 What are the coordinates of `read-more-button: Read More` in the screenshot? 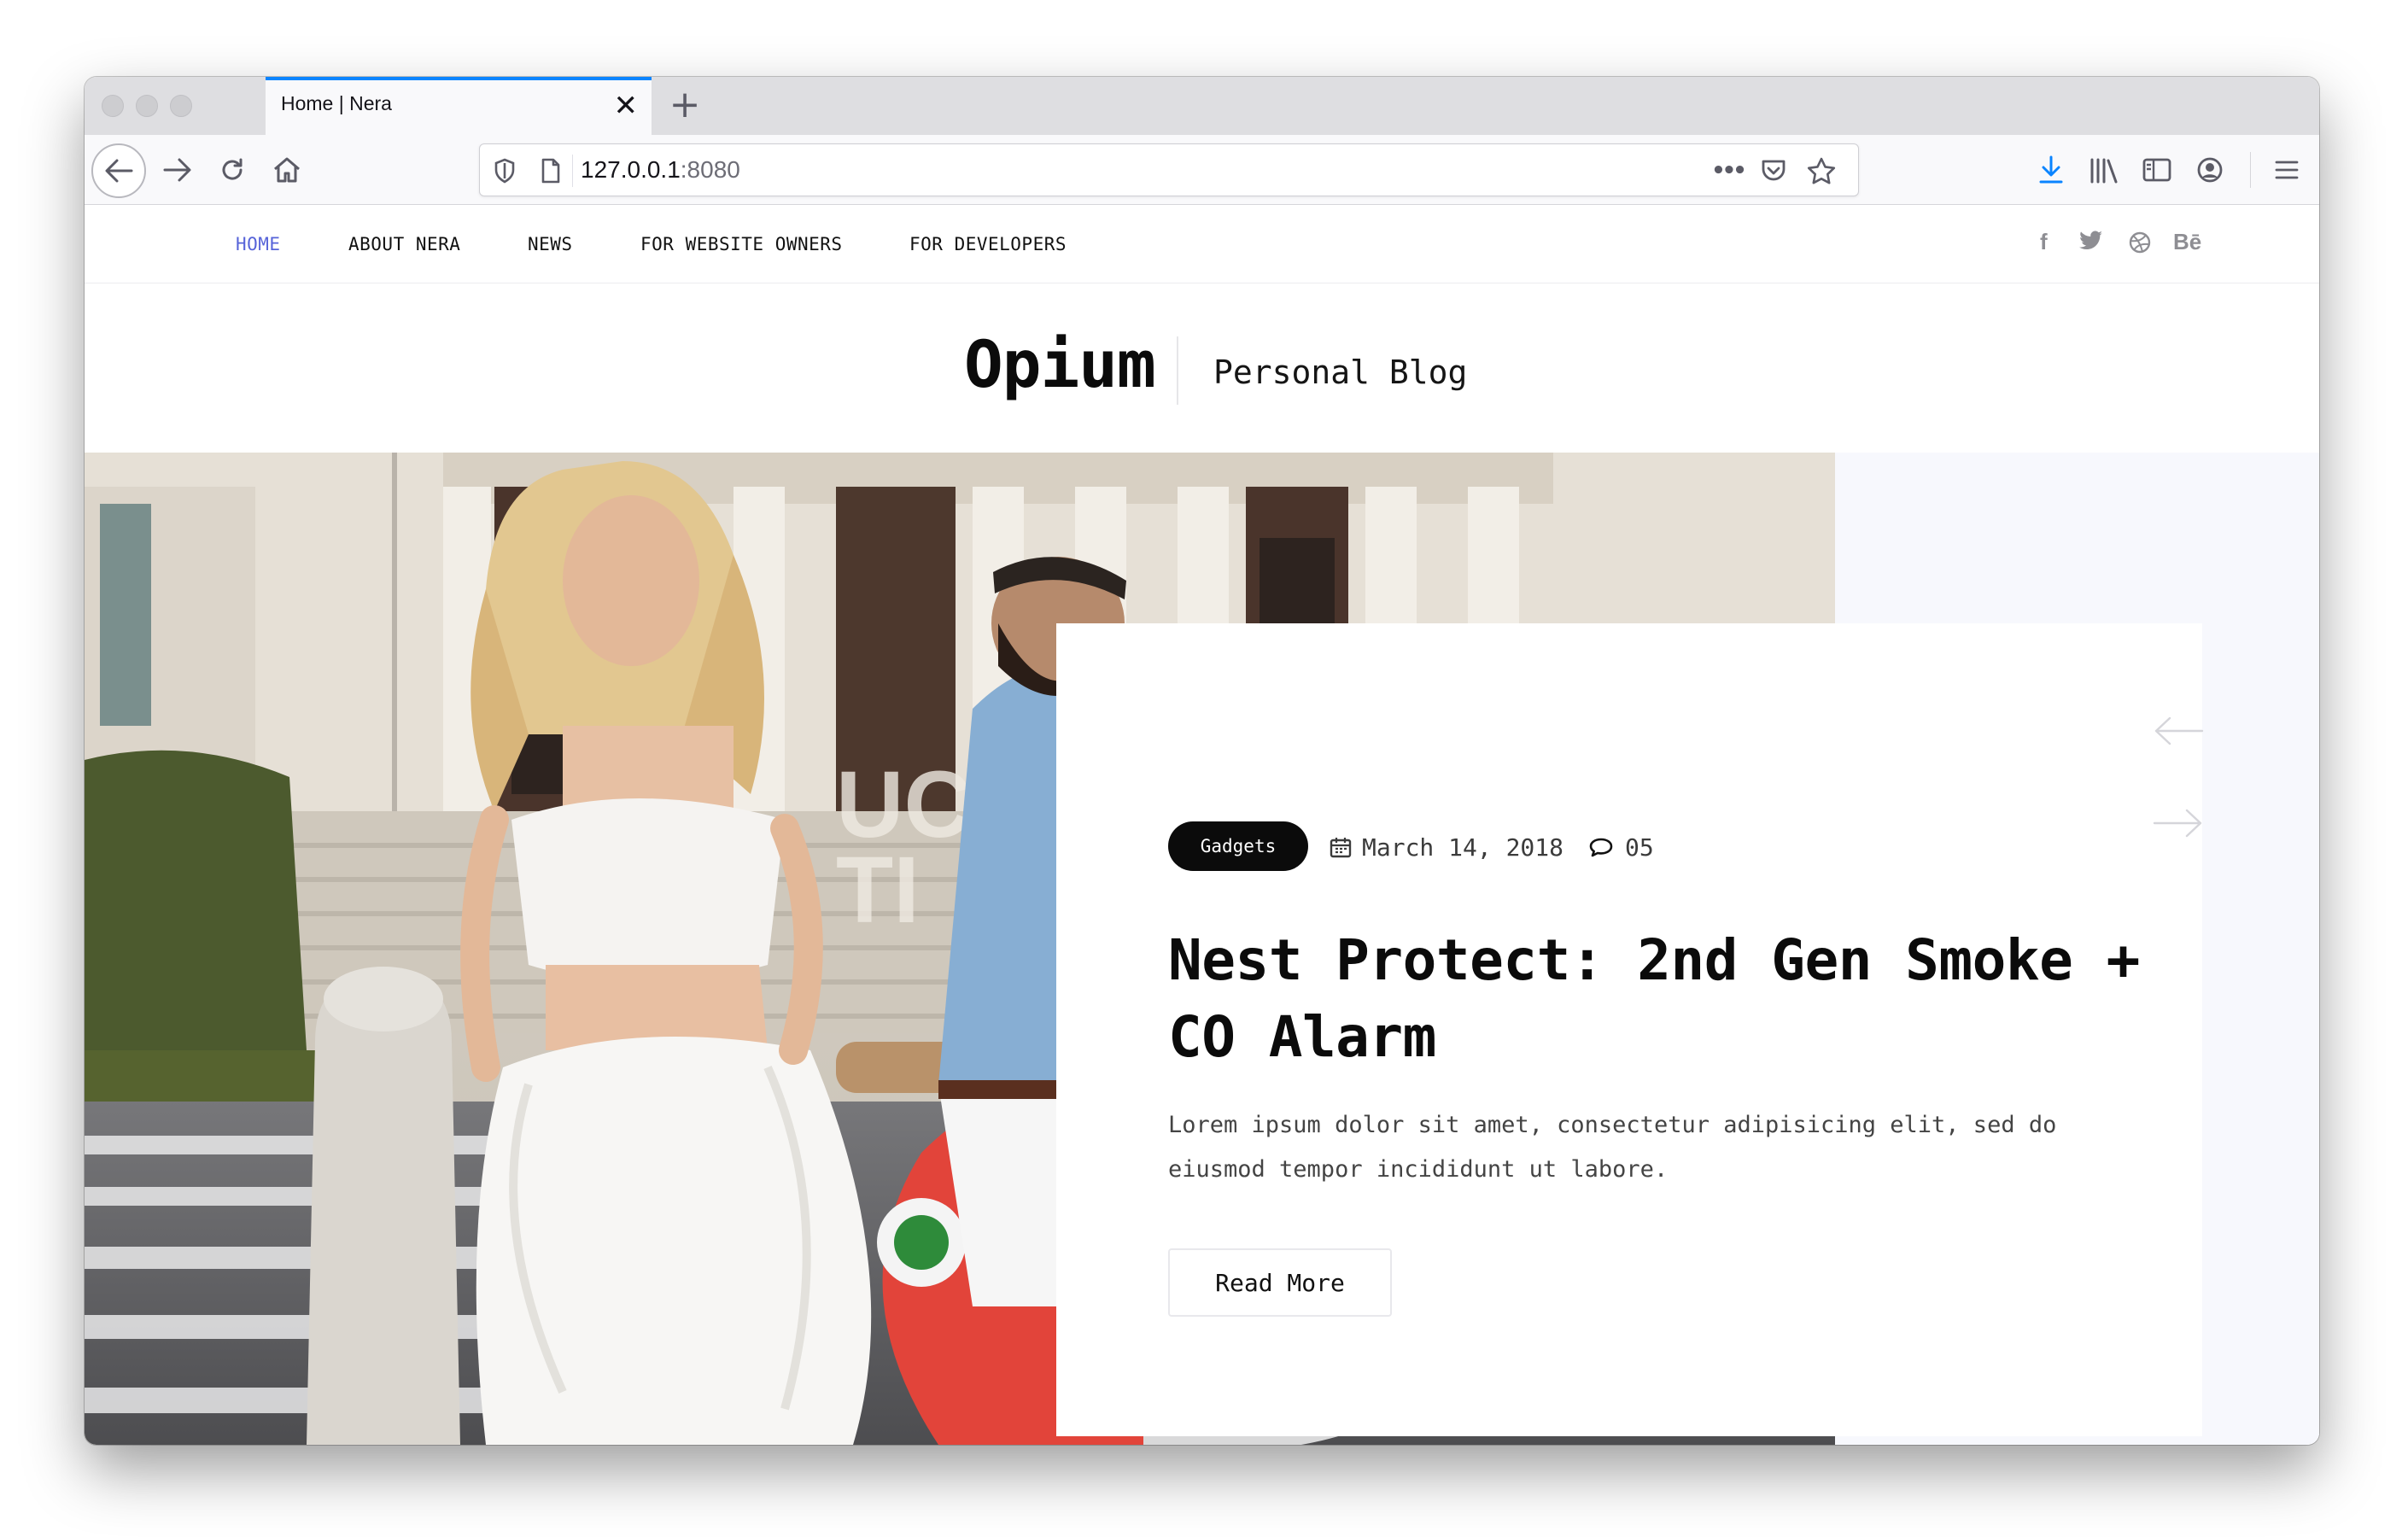 It's located at (1280, 1282).